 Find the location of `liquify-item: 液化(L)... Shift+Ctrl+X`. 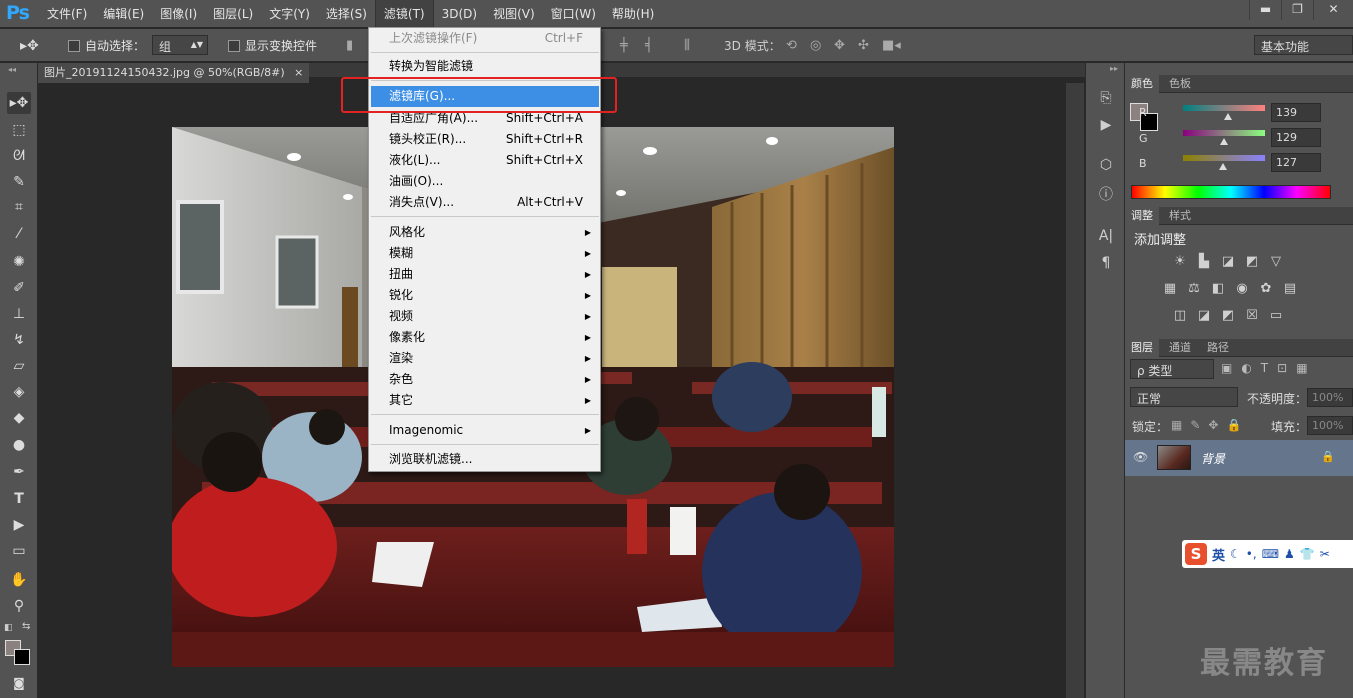

liquify-item: 液化(L)... Shift+Ctrl+X is located at coordinates (485, 160).